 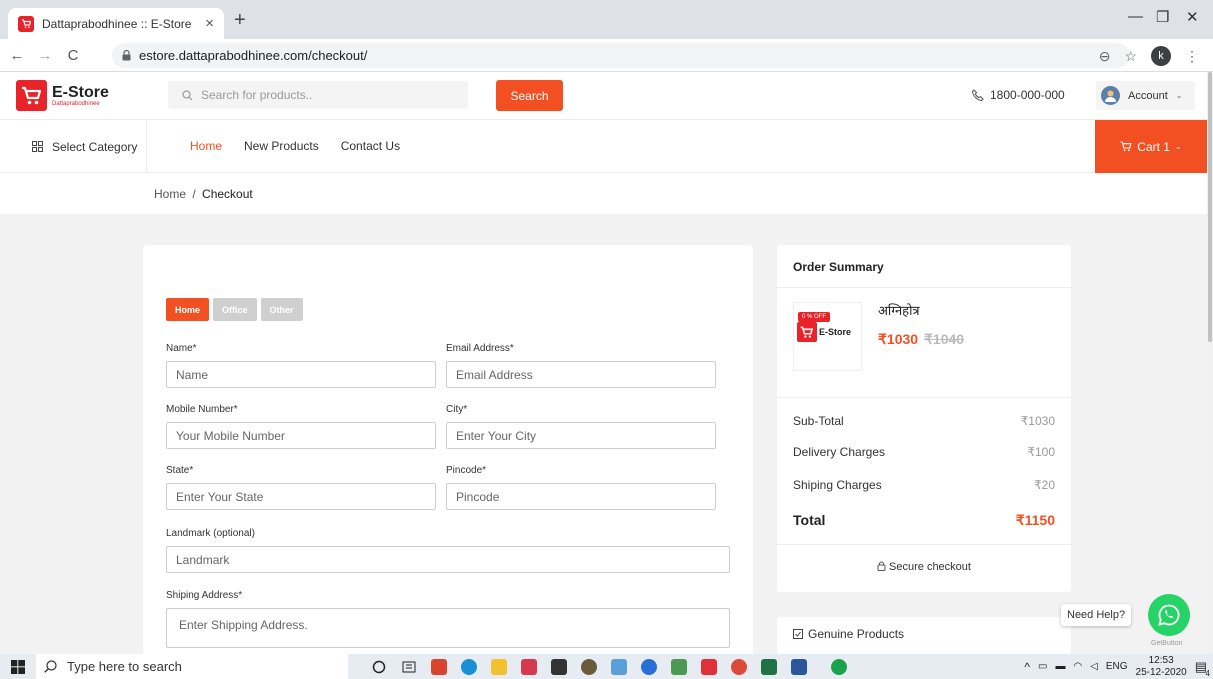 What do you see at coordinates (581, 435) in the screenshot?
I see `city-input: Enter Your City` at bounding box center [581, 435].